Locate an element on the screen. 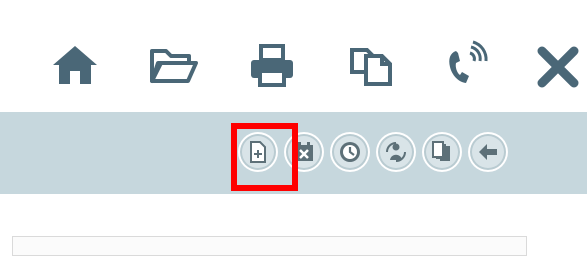 The image size is (587, 256). copy-icon is located at coordinates (373, 65).